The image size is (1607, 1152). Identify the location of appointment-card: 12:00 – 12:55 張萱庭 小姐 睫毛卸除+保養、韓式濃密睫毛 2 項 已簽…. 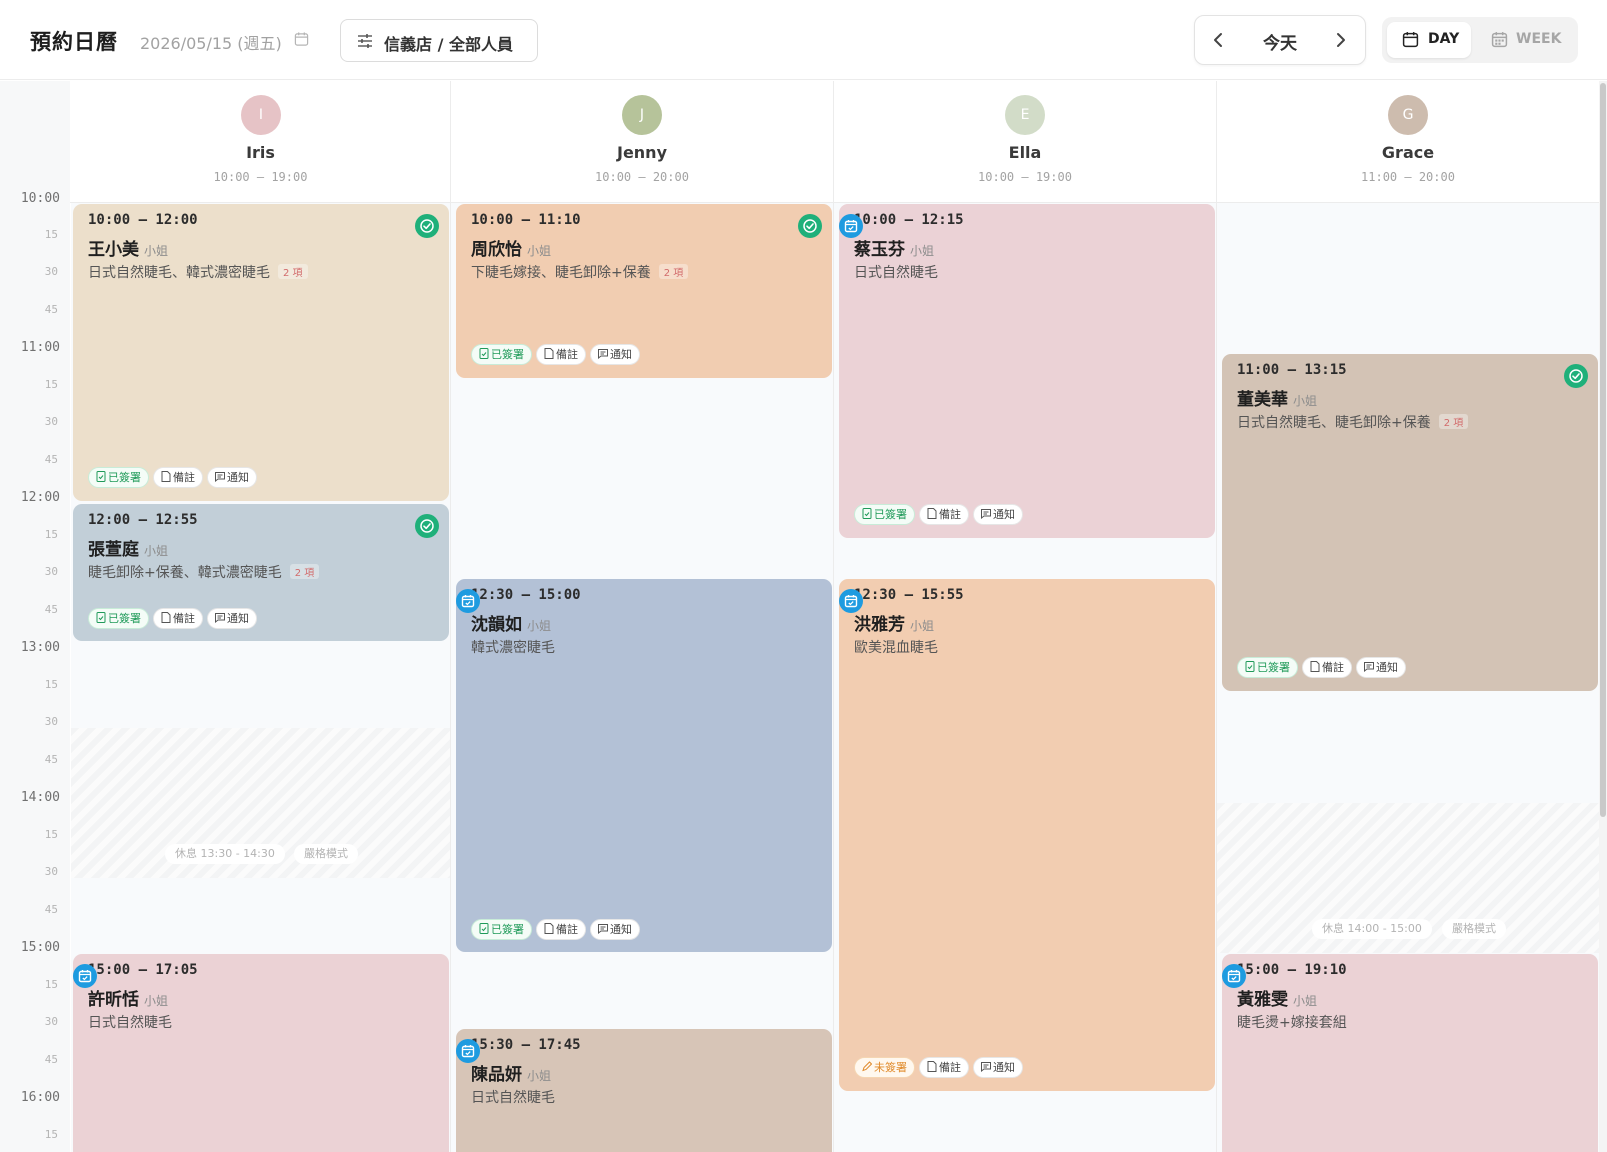
(261, 572).